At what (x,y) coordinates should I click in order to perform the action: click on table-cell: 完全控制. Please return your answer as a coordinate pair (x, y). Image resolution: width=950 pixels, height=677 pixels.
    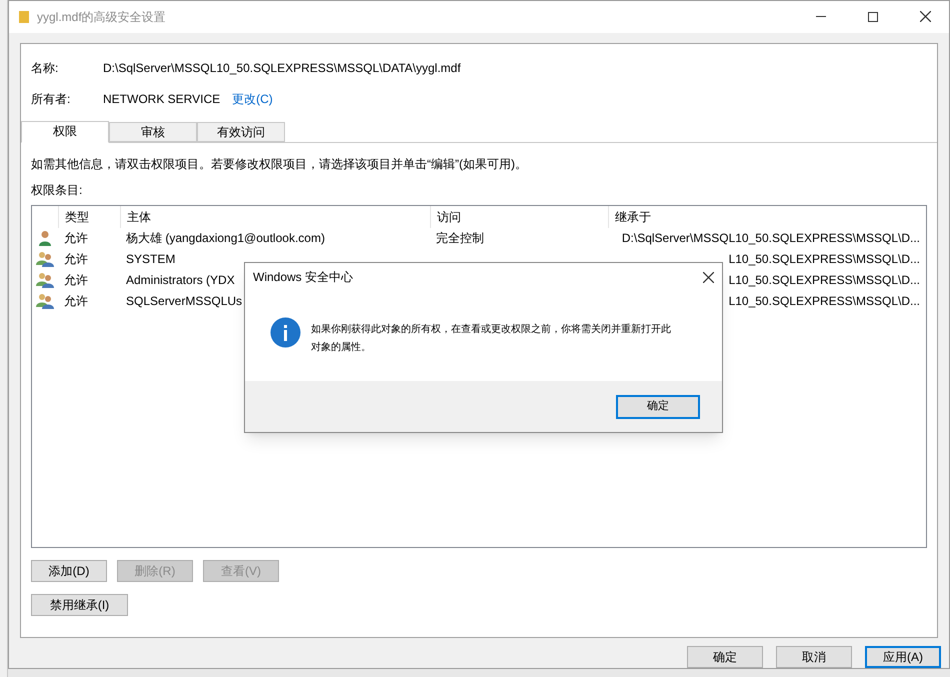
    Looking at the image, I should click on (460, 238).